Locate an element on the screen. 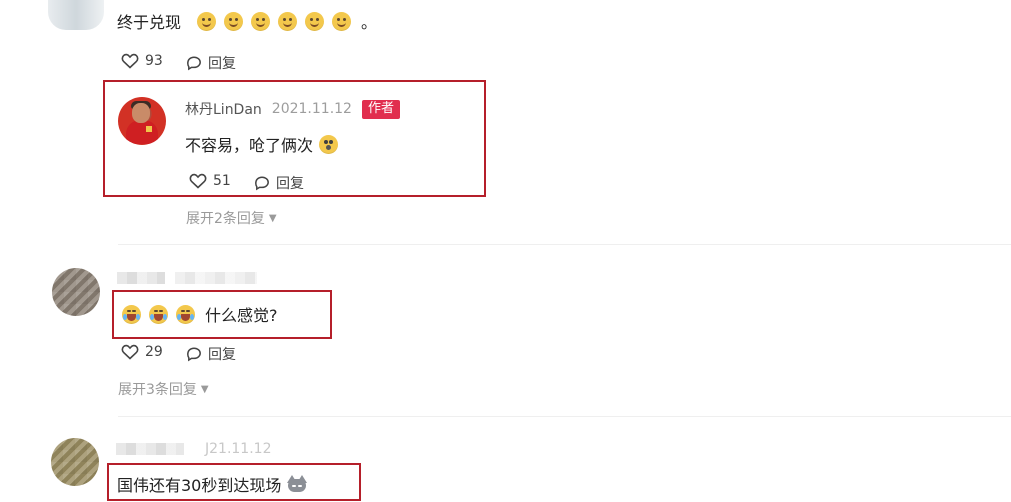  top-reply-label: 回复 is located at coordinates (222, 64).